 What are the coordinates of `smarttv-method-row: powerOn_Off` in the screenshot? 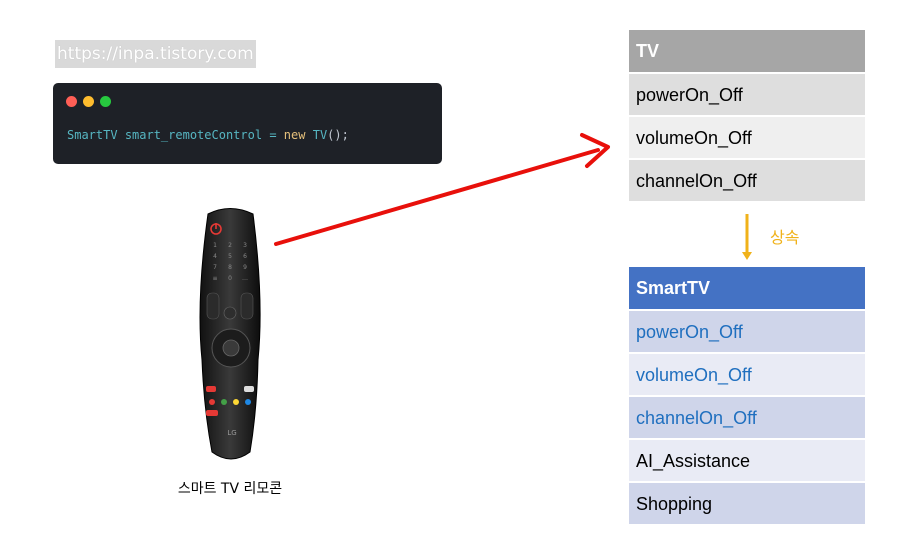 It's located at (747, 330).